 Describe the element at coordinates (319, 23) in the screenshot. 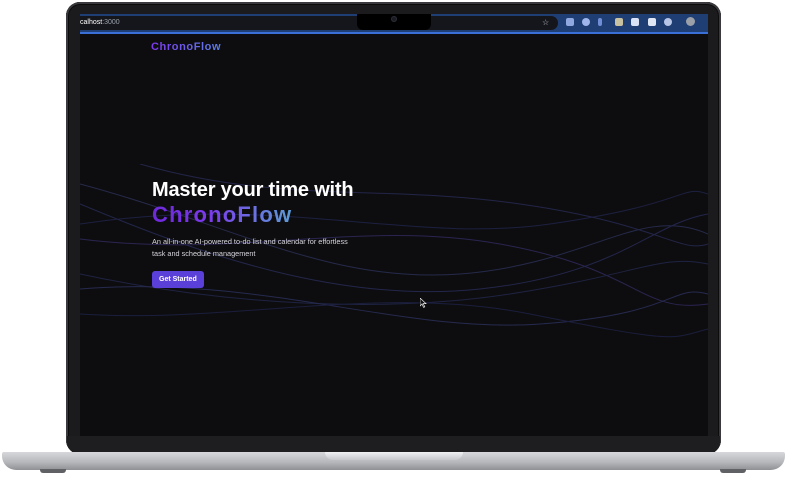

I see `address-bar: calhost:3000 ☆` at that location.